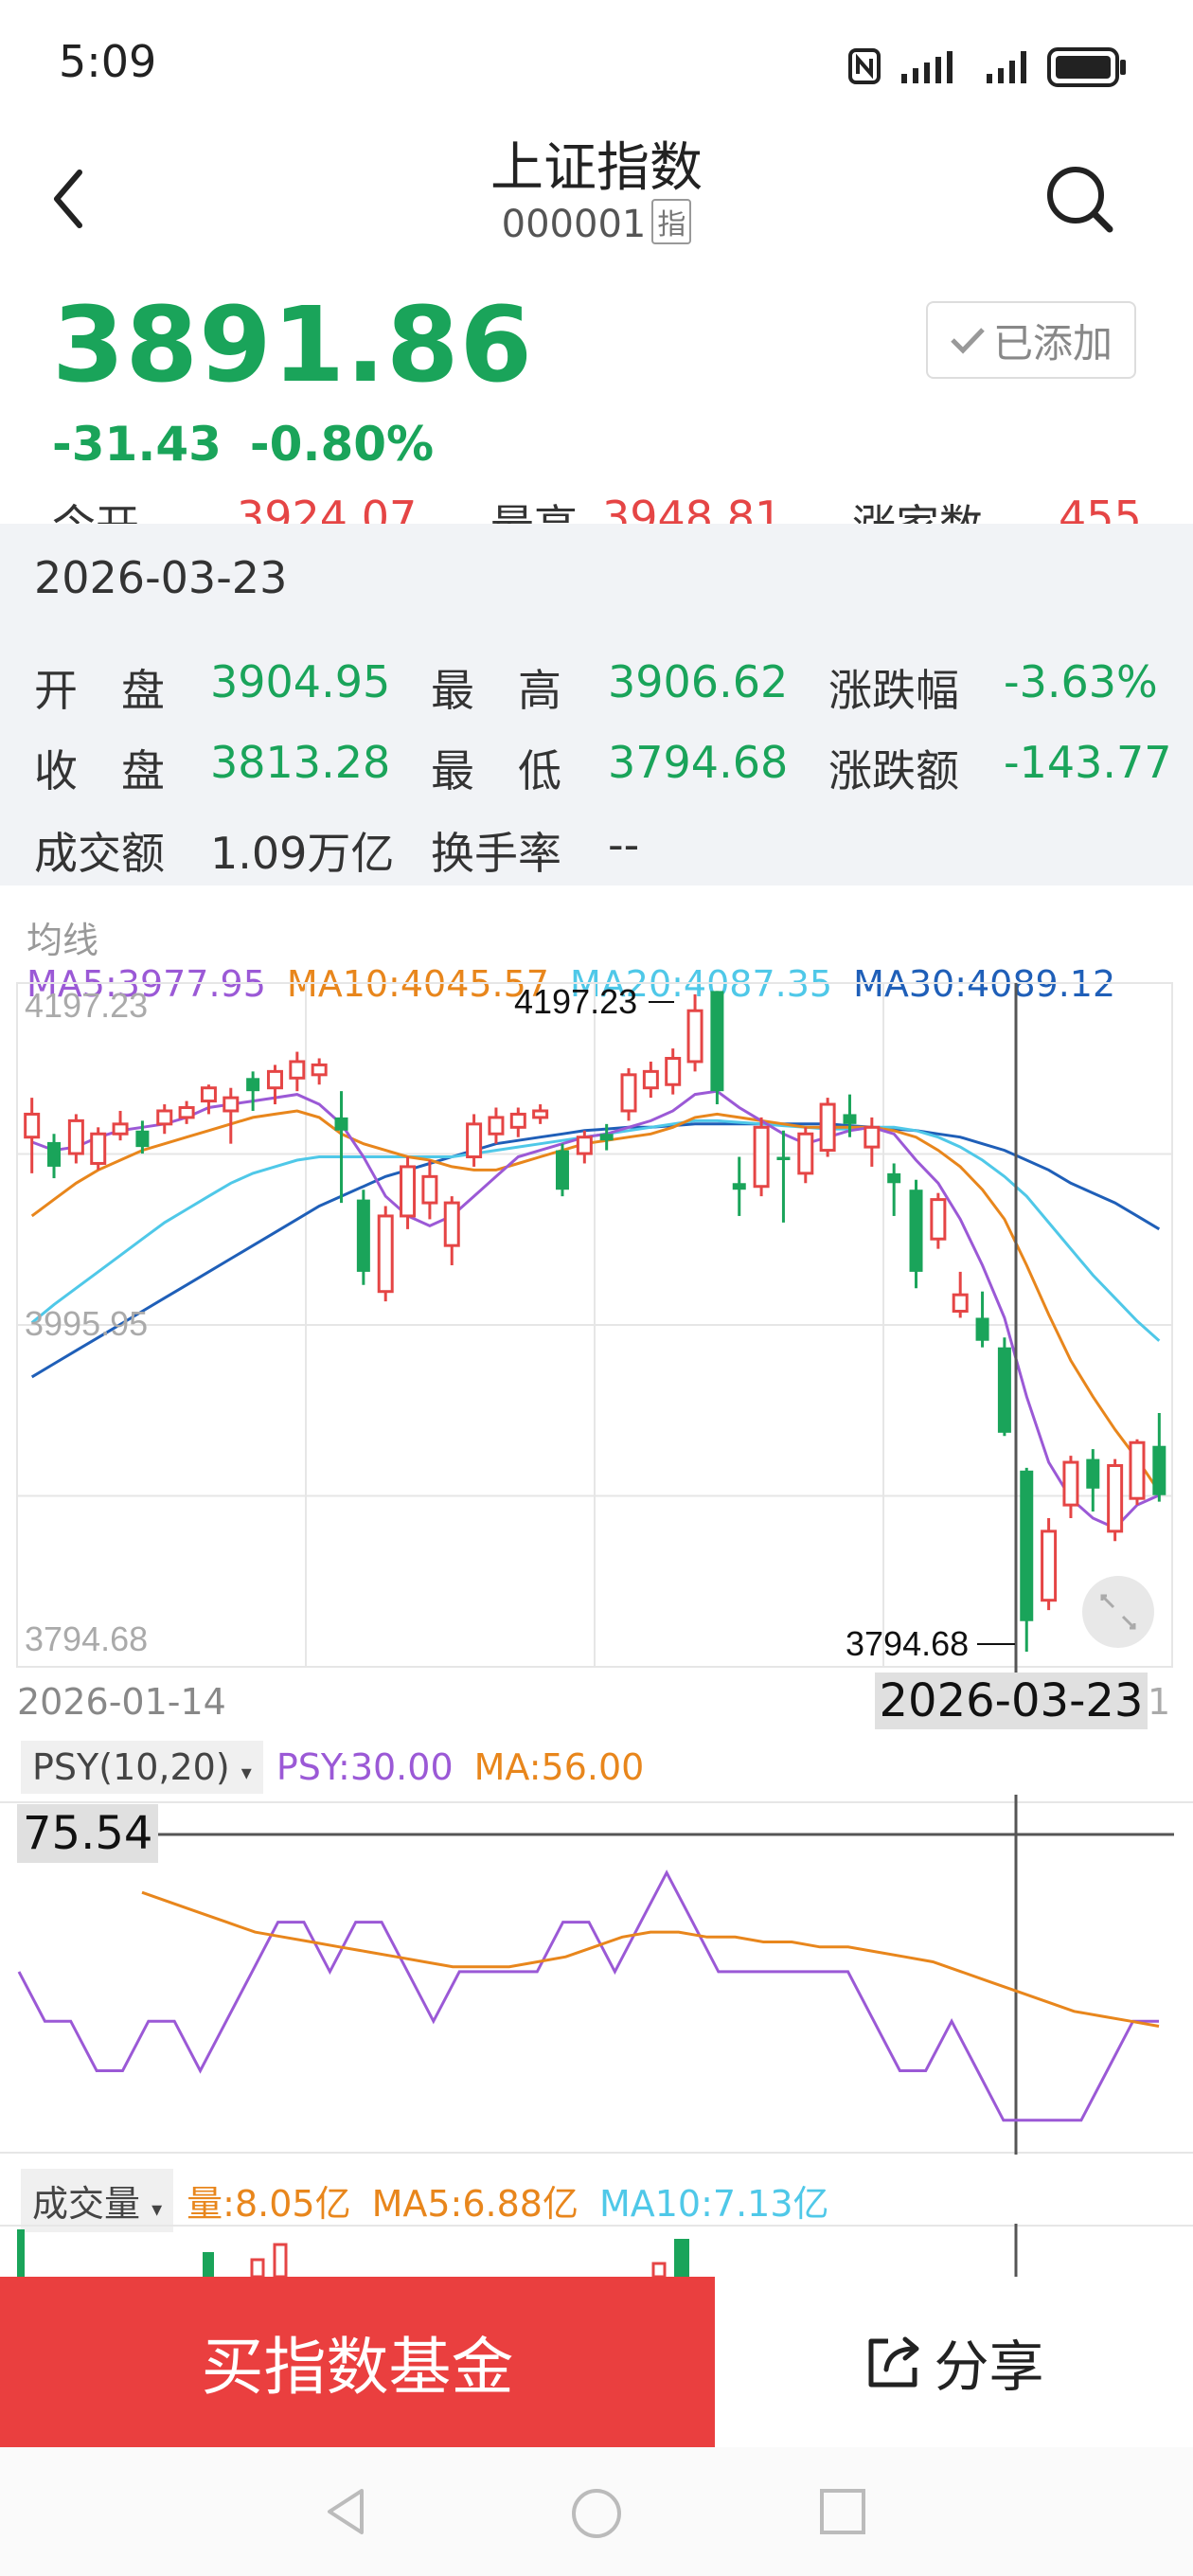 This screenshot has height=2576, width=1193. What do you see at coordinates (671, 221) in the screenshot?
I see `index-tag: 指` at bounding box center [671, 221].